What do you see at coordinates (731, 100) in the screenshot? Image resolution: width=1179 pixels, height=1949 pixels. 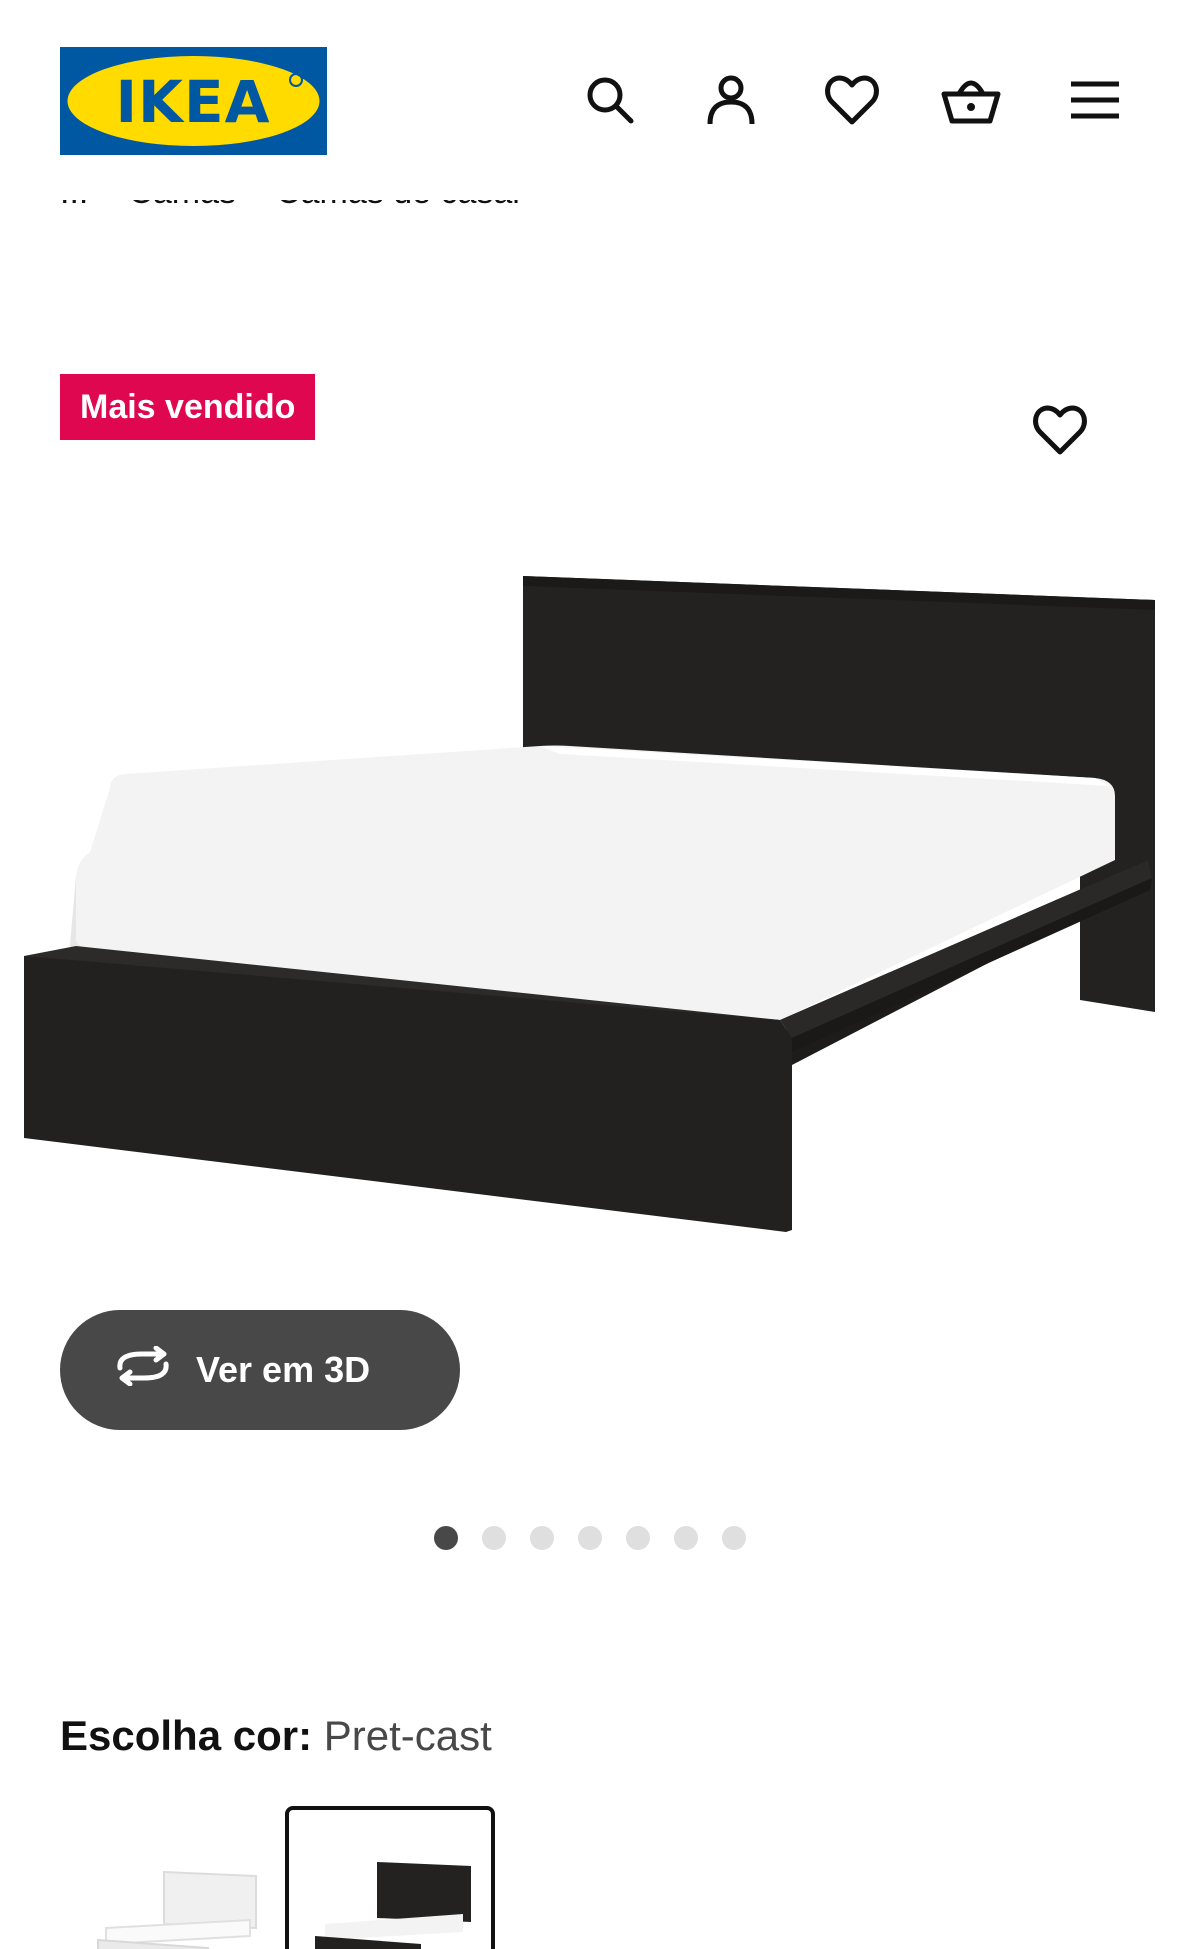 I see `user-icon` at bounding box center [731, 100].